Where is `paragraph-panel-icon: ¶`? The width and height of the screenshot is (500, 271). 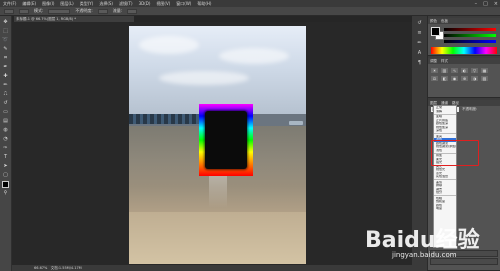 paragraph-panel-icon: ¶ is located at coordinates (420, 63).